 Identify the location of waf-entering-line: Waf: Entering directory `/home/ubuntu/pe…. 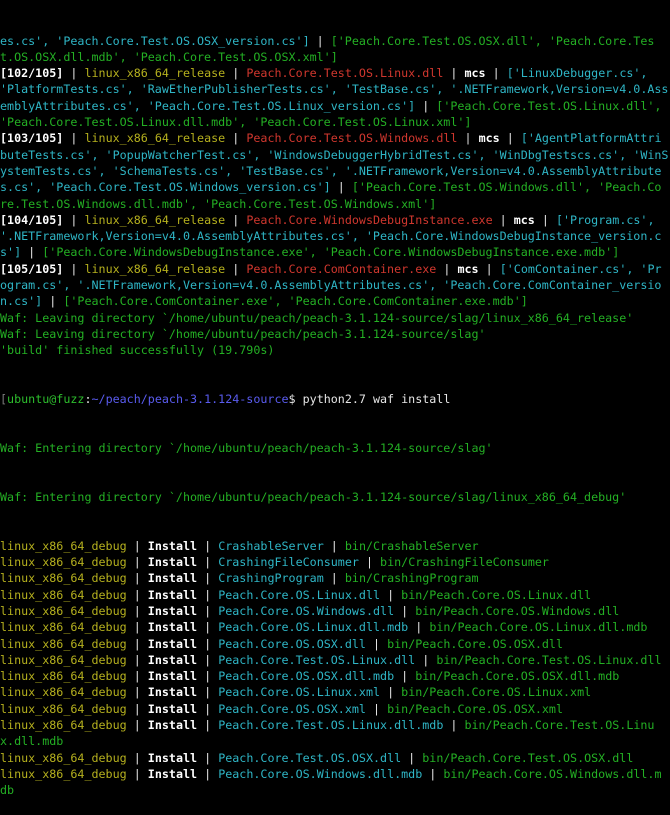
(246, 448).